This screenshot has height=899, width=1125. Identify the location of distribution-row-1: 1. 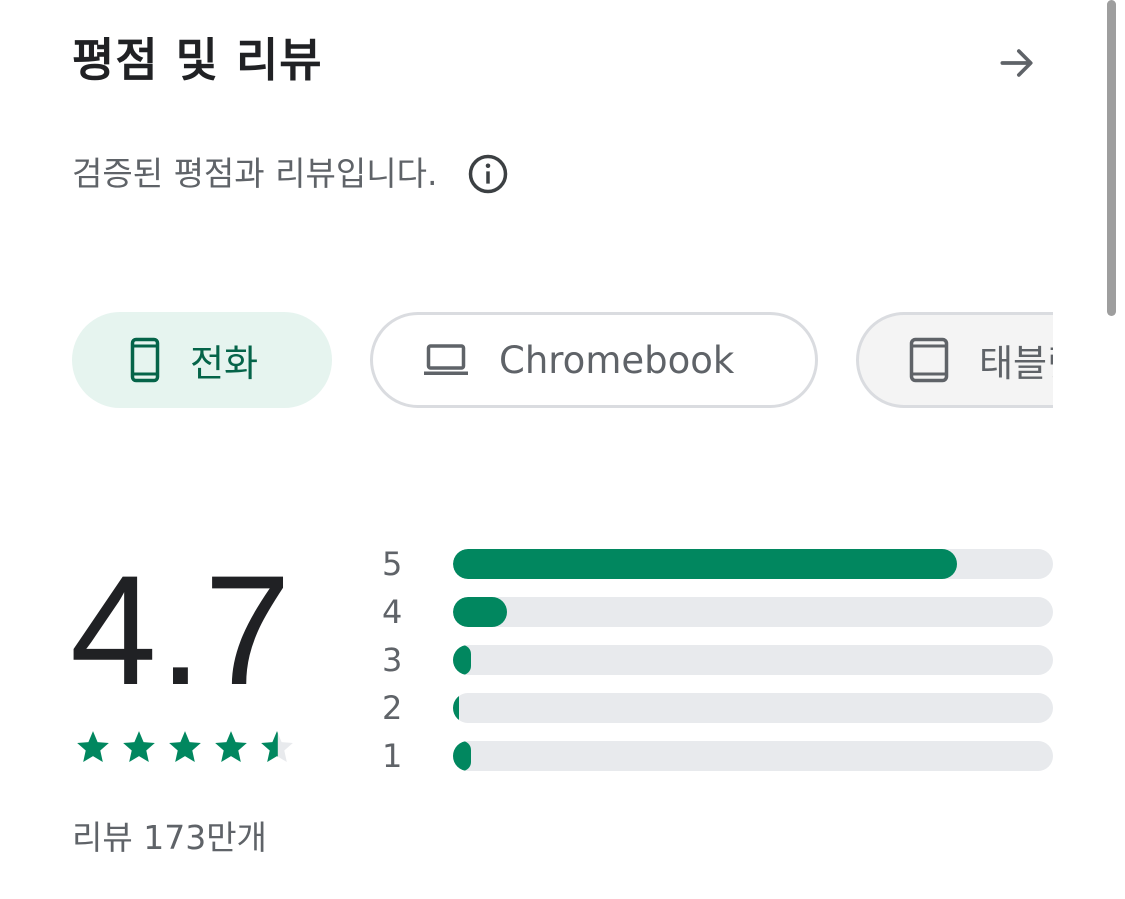
(717, 756).